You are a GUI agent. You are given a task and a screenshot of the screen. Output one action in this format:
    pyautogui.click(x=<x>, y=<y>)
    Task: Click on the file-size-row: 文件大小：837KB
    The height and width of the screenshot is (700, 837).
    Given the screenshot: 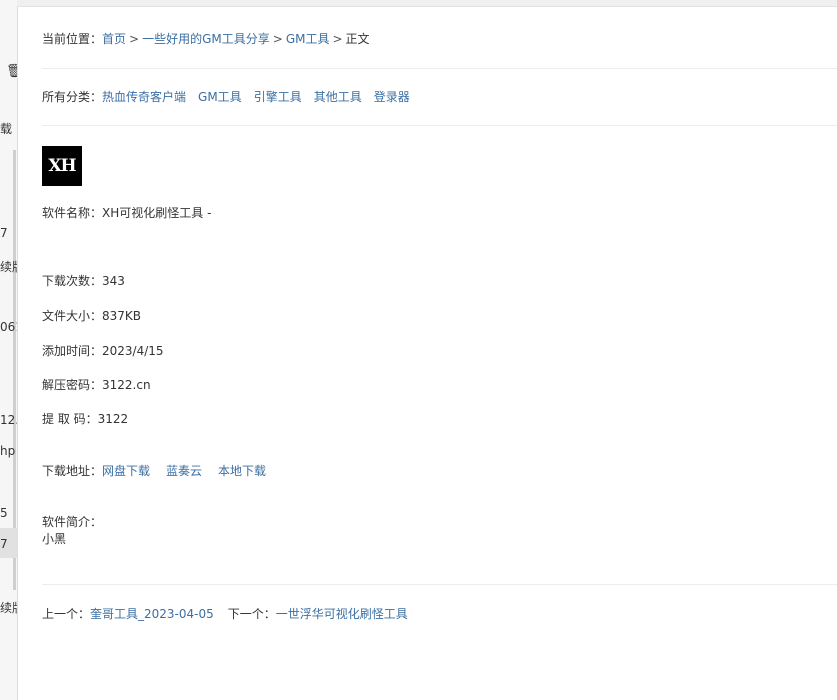 What is the action you would take?
    pyautogui.click(x=91, y=316)
    